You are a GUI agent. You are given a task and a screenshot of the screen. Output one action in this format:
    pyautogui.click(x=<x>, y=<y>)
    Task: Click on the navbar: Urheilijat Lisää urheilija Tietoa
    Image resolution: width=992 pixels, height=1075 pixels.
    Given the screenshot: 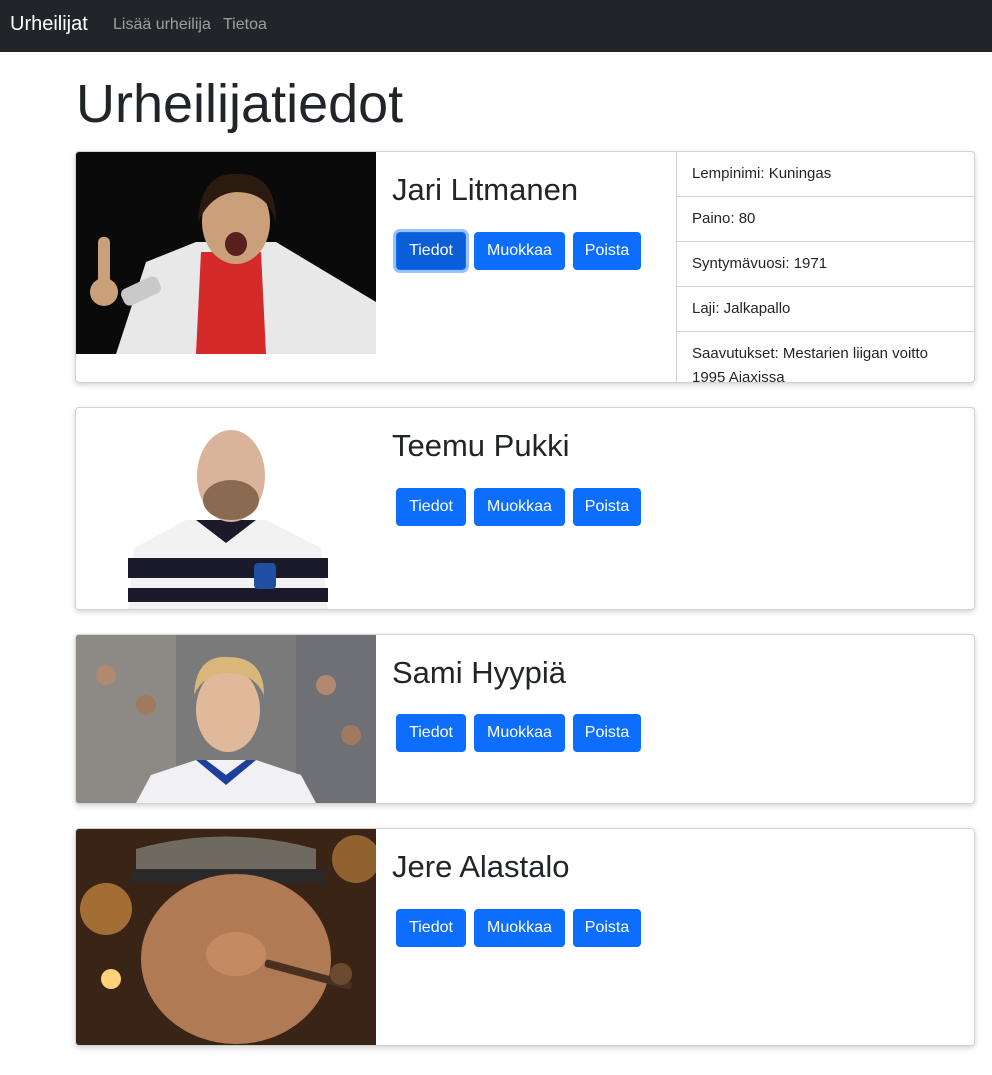 What is the action you would take?
    pyautogui.click(x=496, y=26)
    